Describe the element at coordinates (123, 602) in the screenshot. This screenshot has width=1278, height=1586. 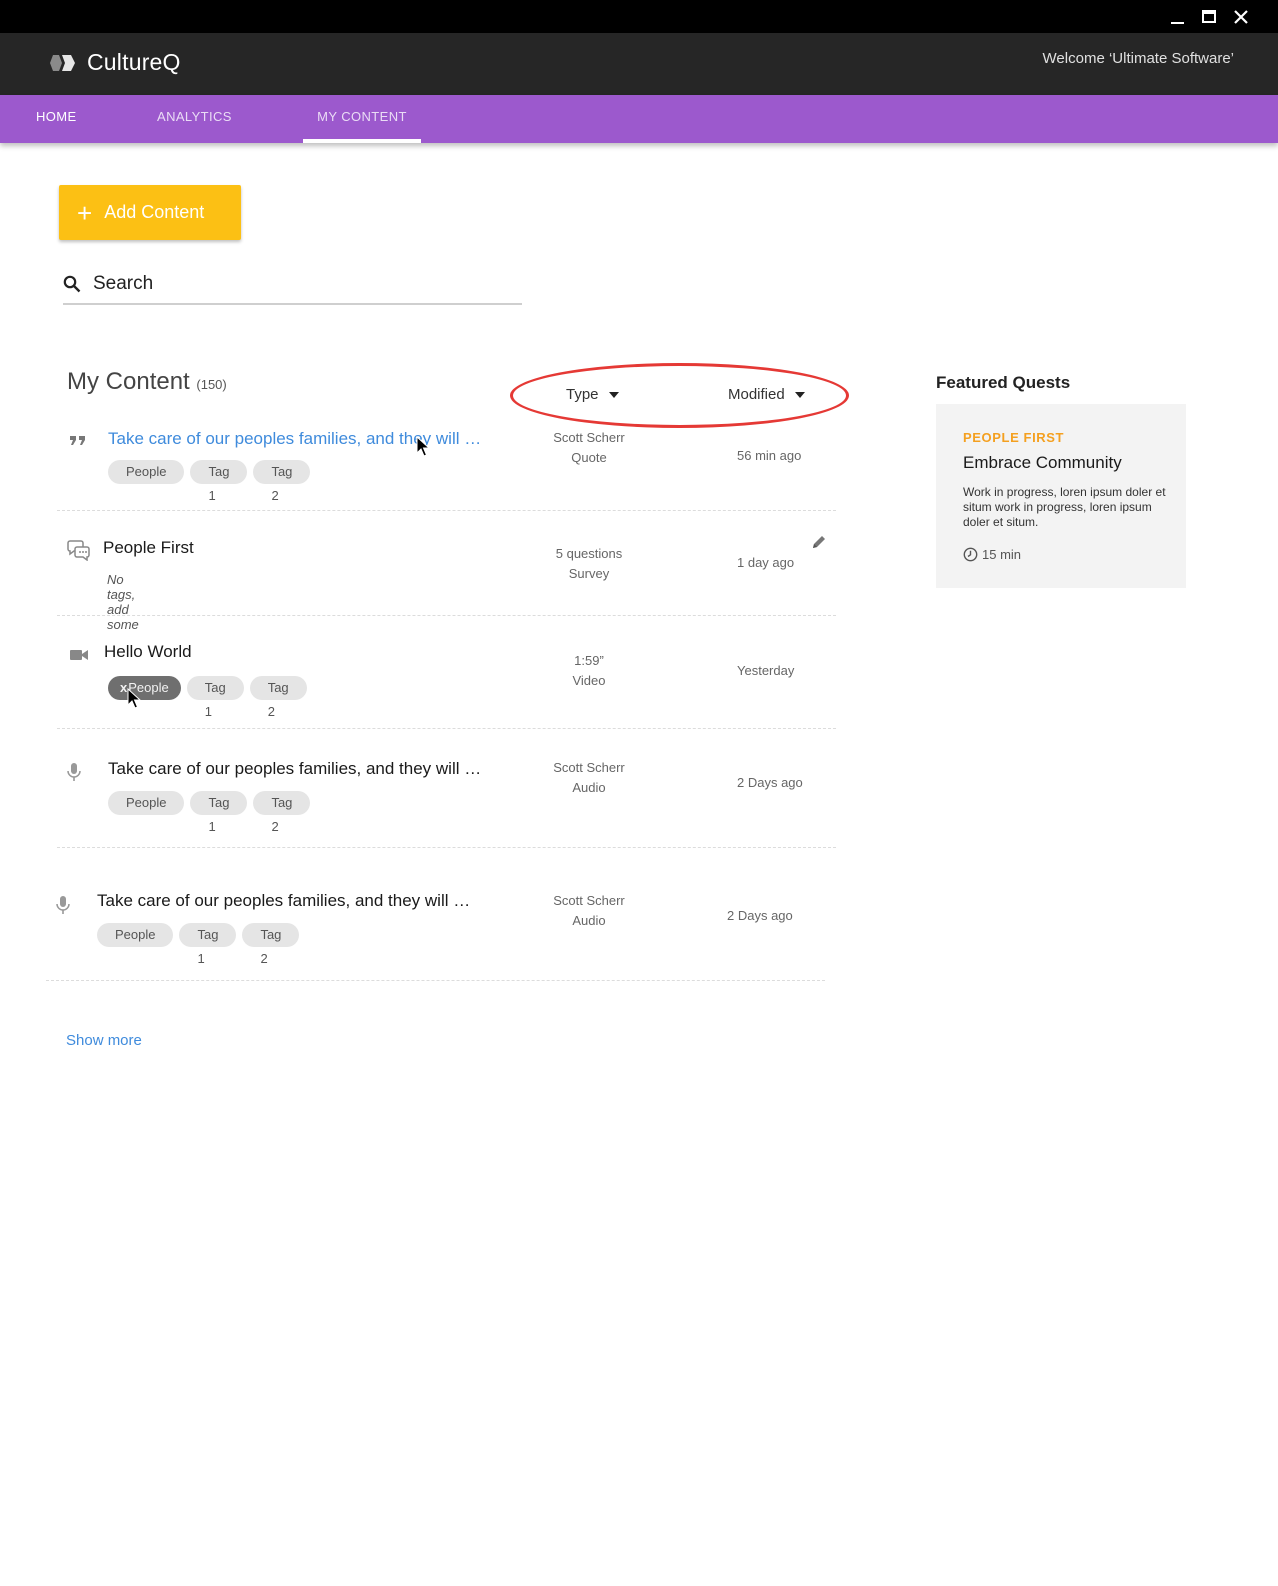
I see `no-tags-hint: No tags, add some` at that location.